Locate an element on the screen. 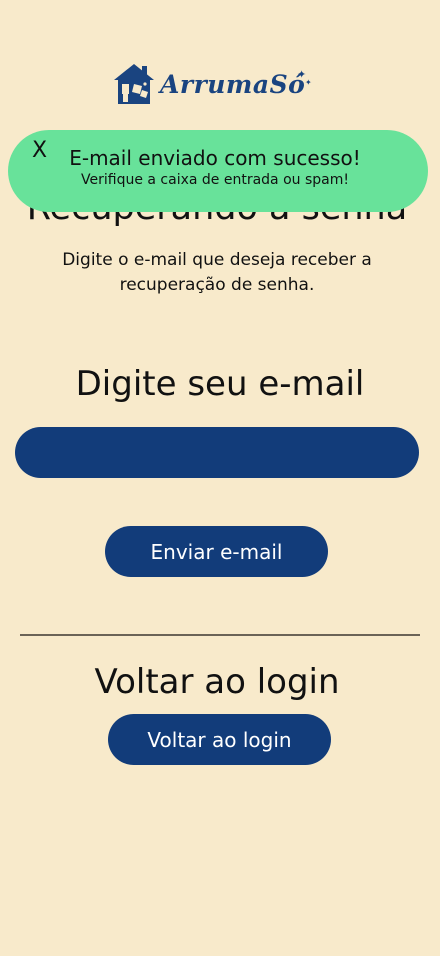  toast-title: E-mail enviado com sucesso! is located at coordinates (215, 158).